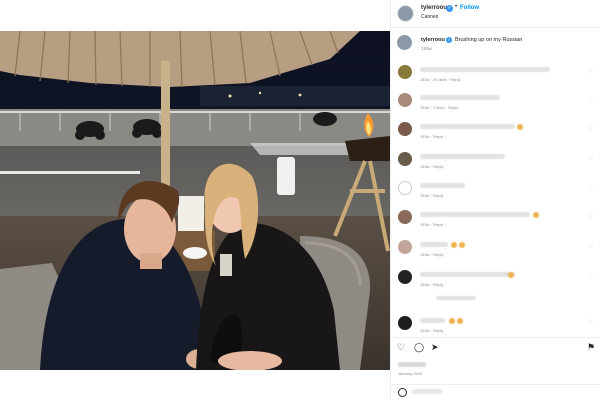 This screenshot has height=400, width=600. Describe the element at coordinates (440, 79) in the screenshot. I see `comment-meta: 183w · 26 likes · Reply` at that location.